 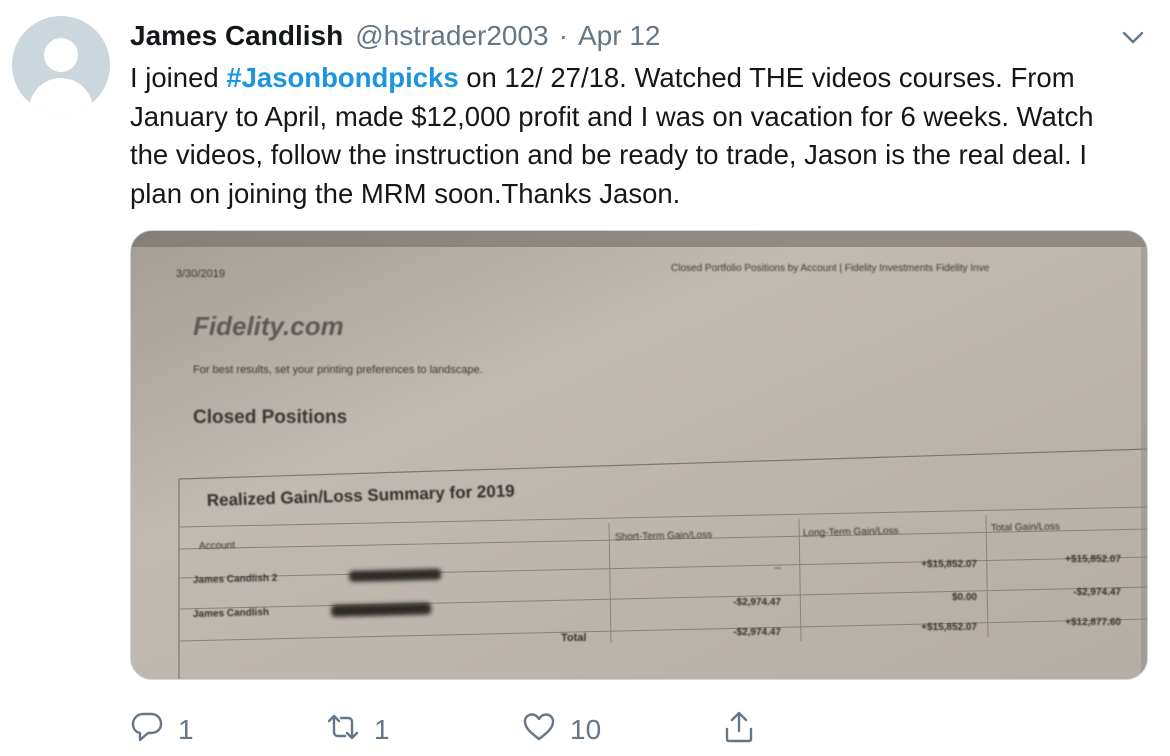 I want to click on retweet-button: 1, so click(x=358, y=730).